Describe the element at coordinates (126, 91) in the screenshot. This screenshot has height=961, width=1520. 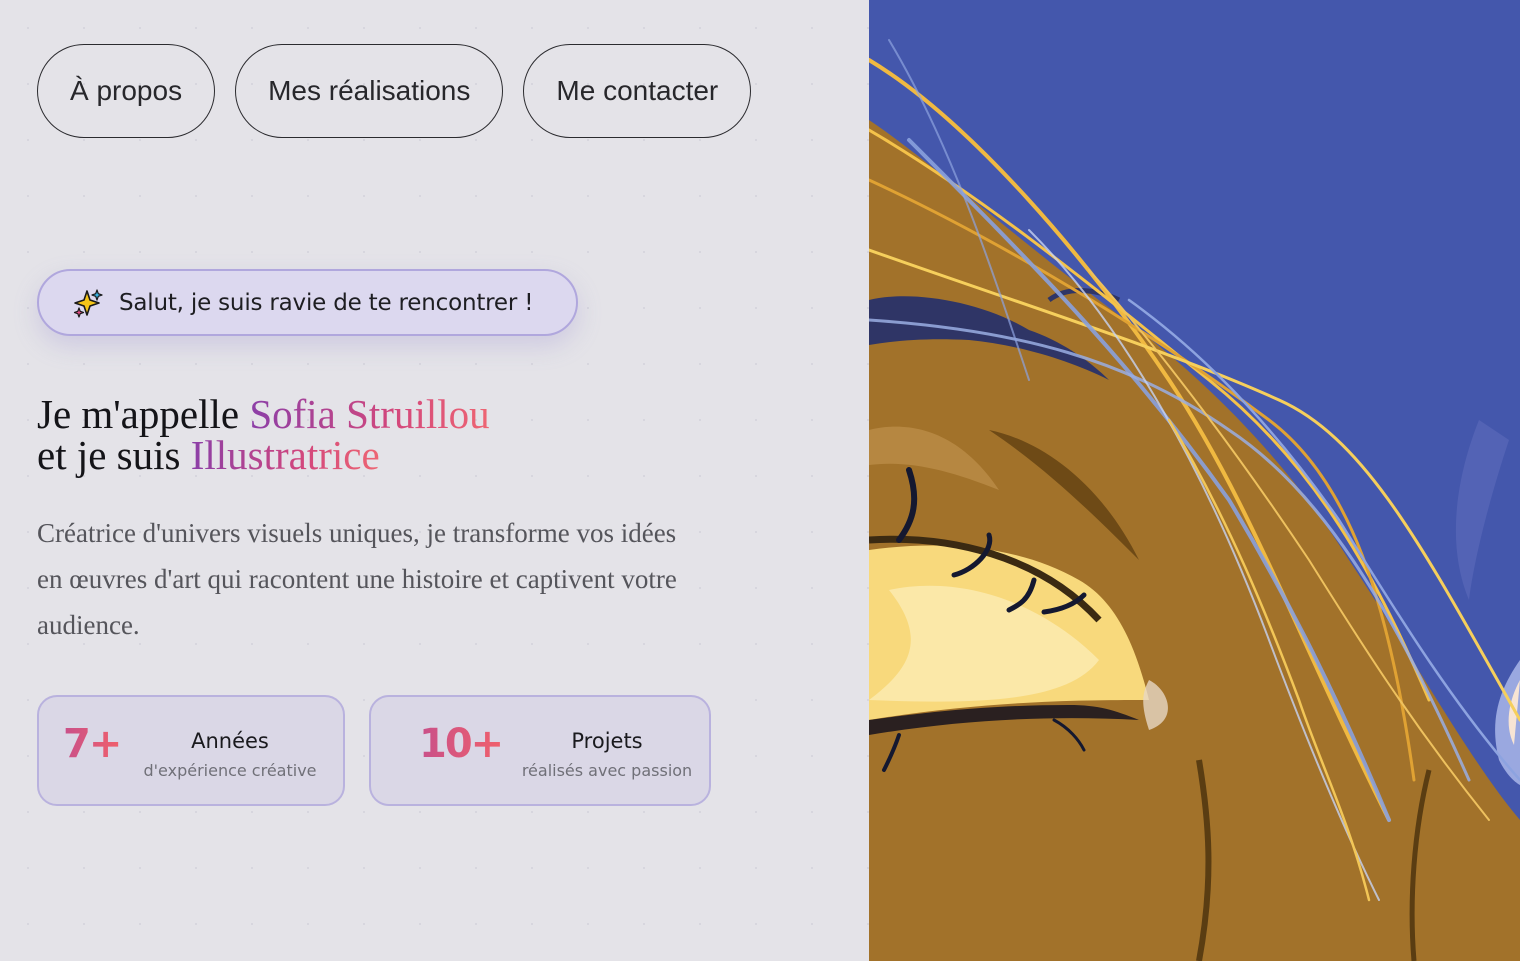
I see `nav-about-button: À propos` at that location.